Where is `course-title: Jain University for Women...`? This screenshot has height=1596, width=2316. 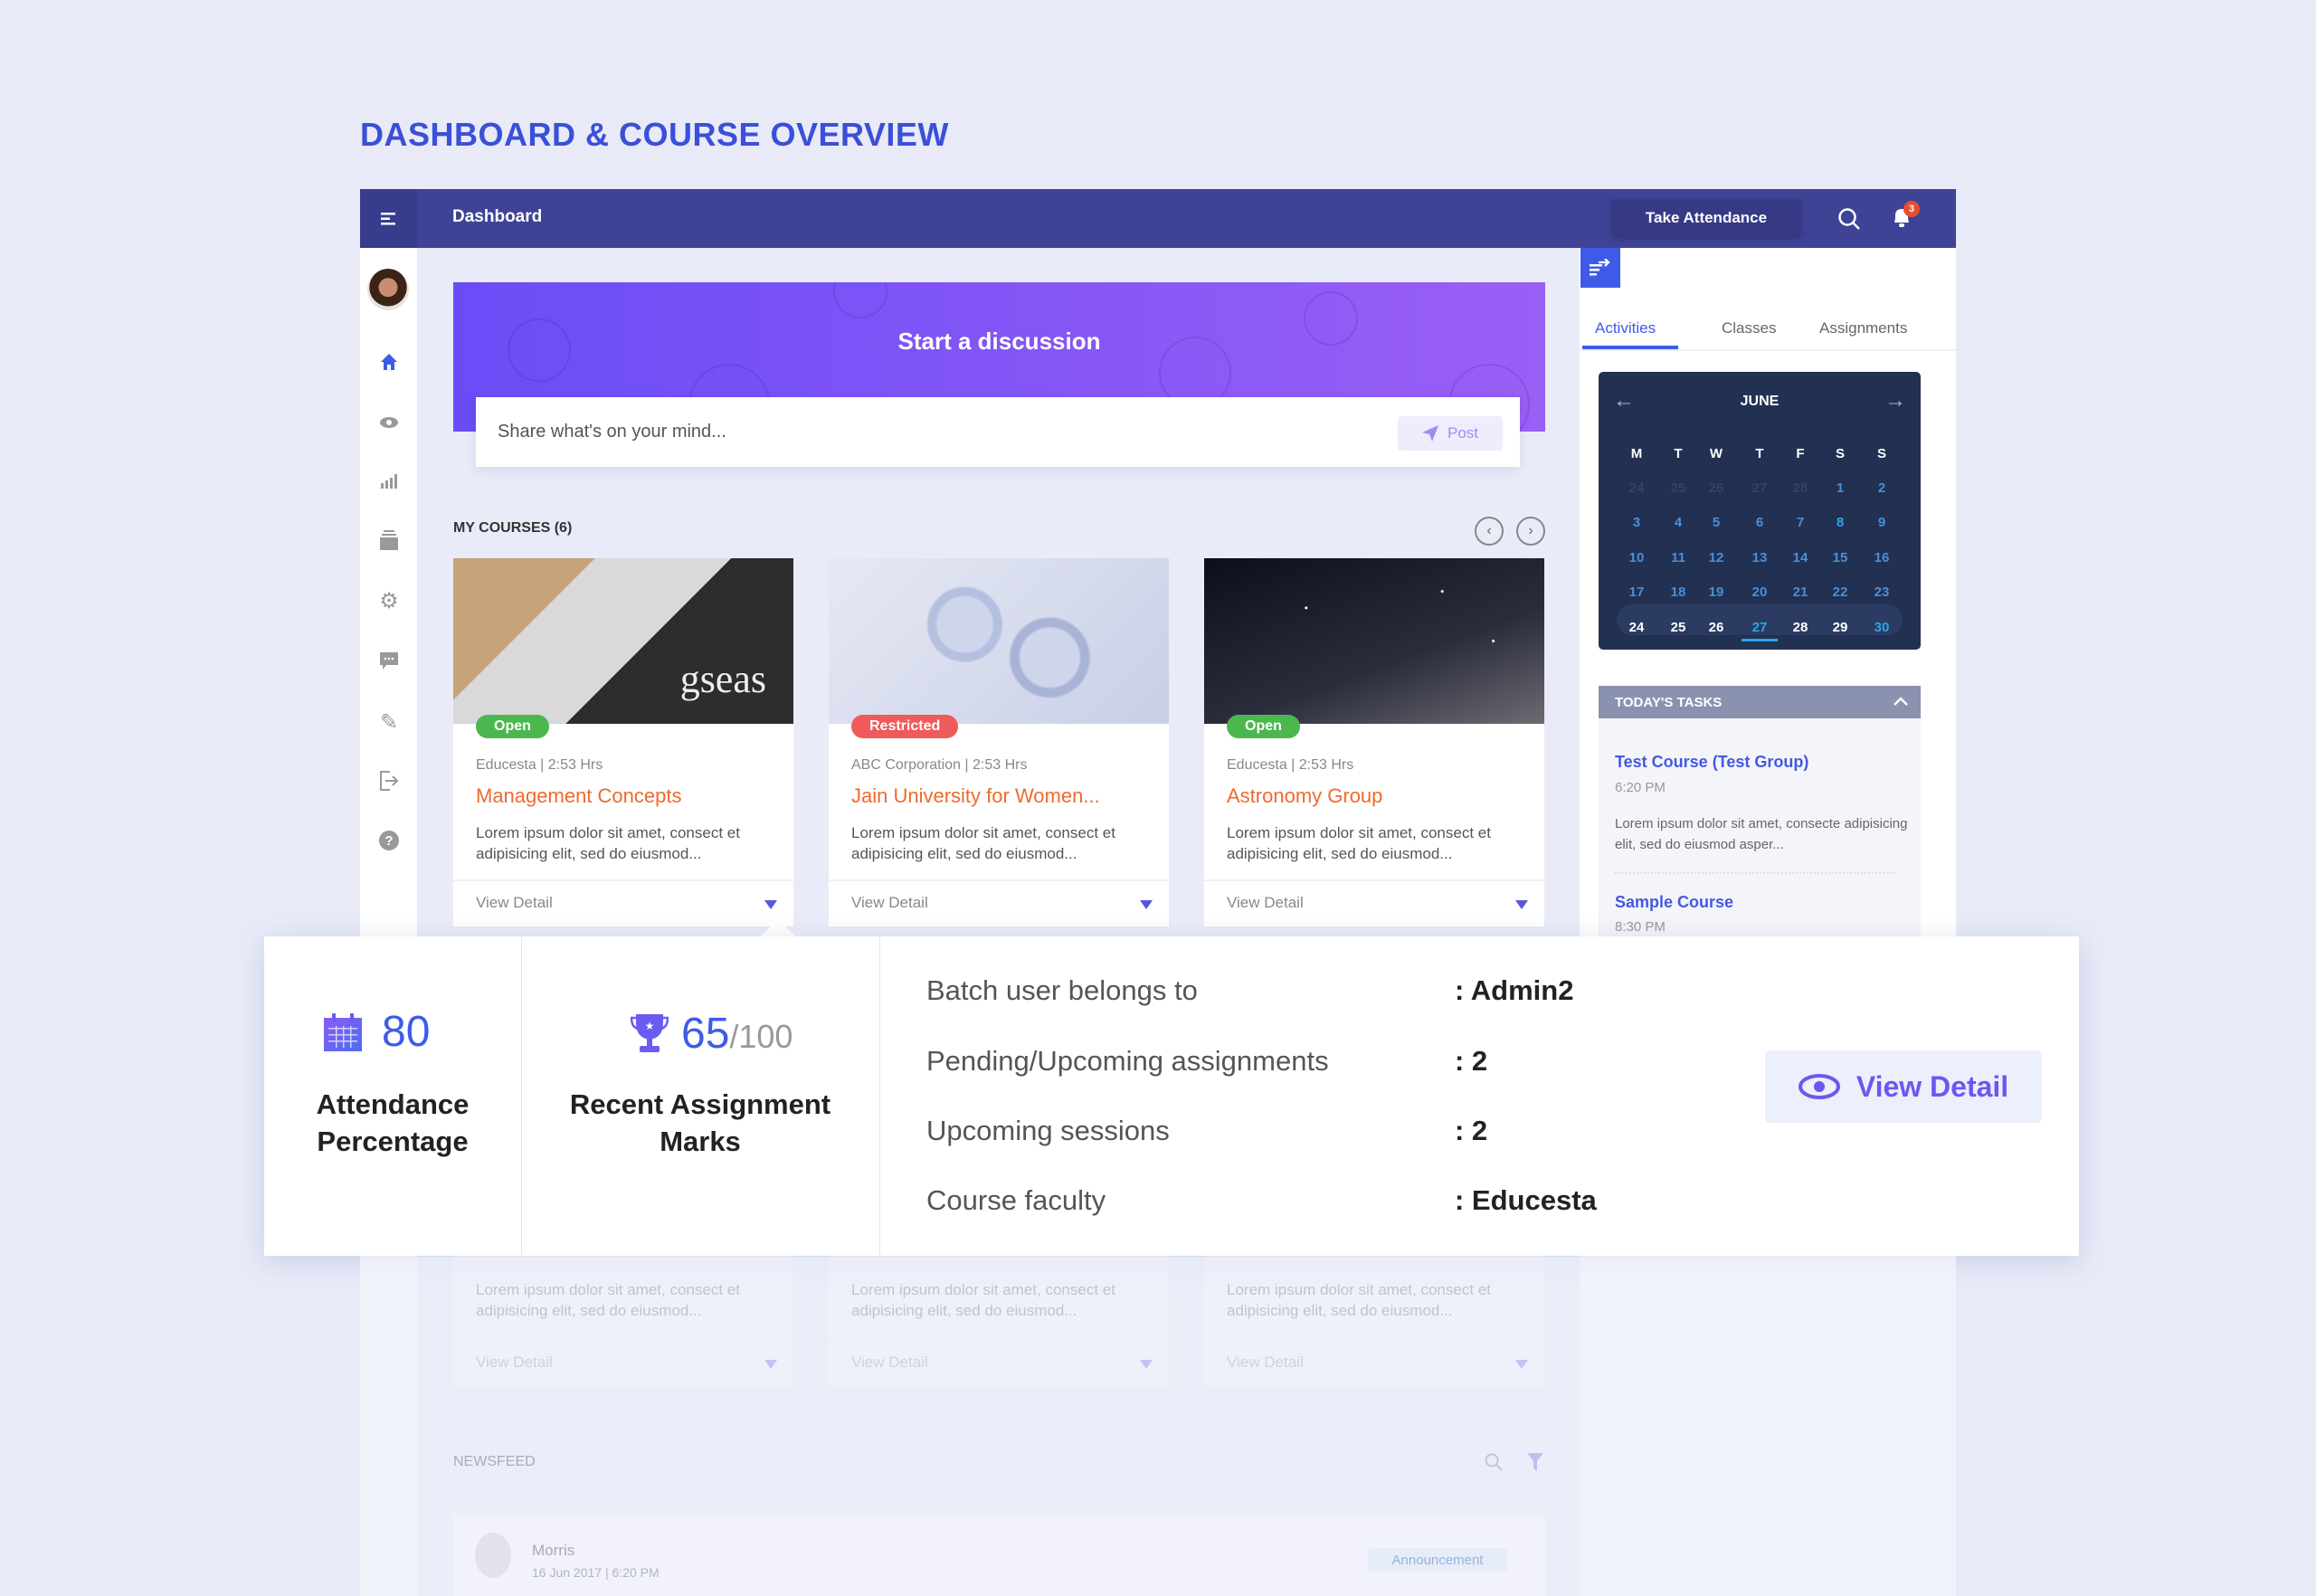 course-title: Jain University for Women... is located at coordinates (976, 796).